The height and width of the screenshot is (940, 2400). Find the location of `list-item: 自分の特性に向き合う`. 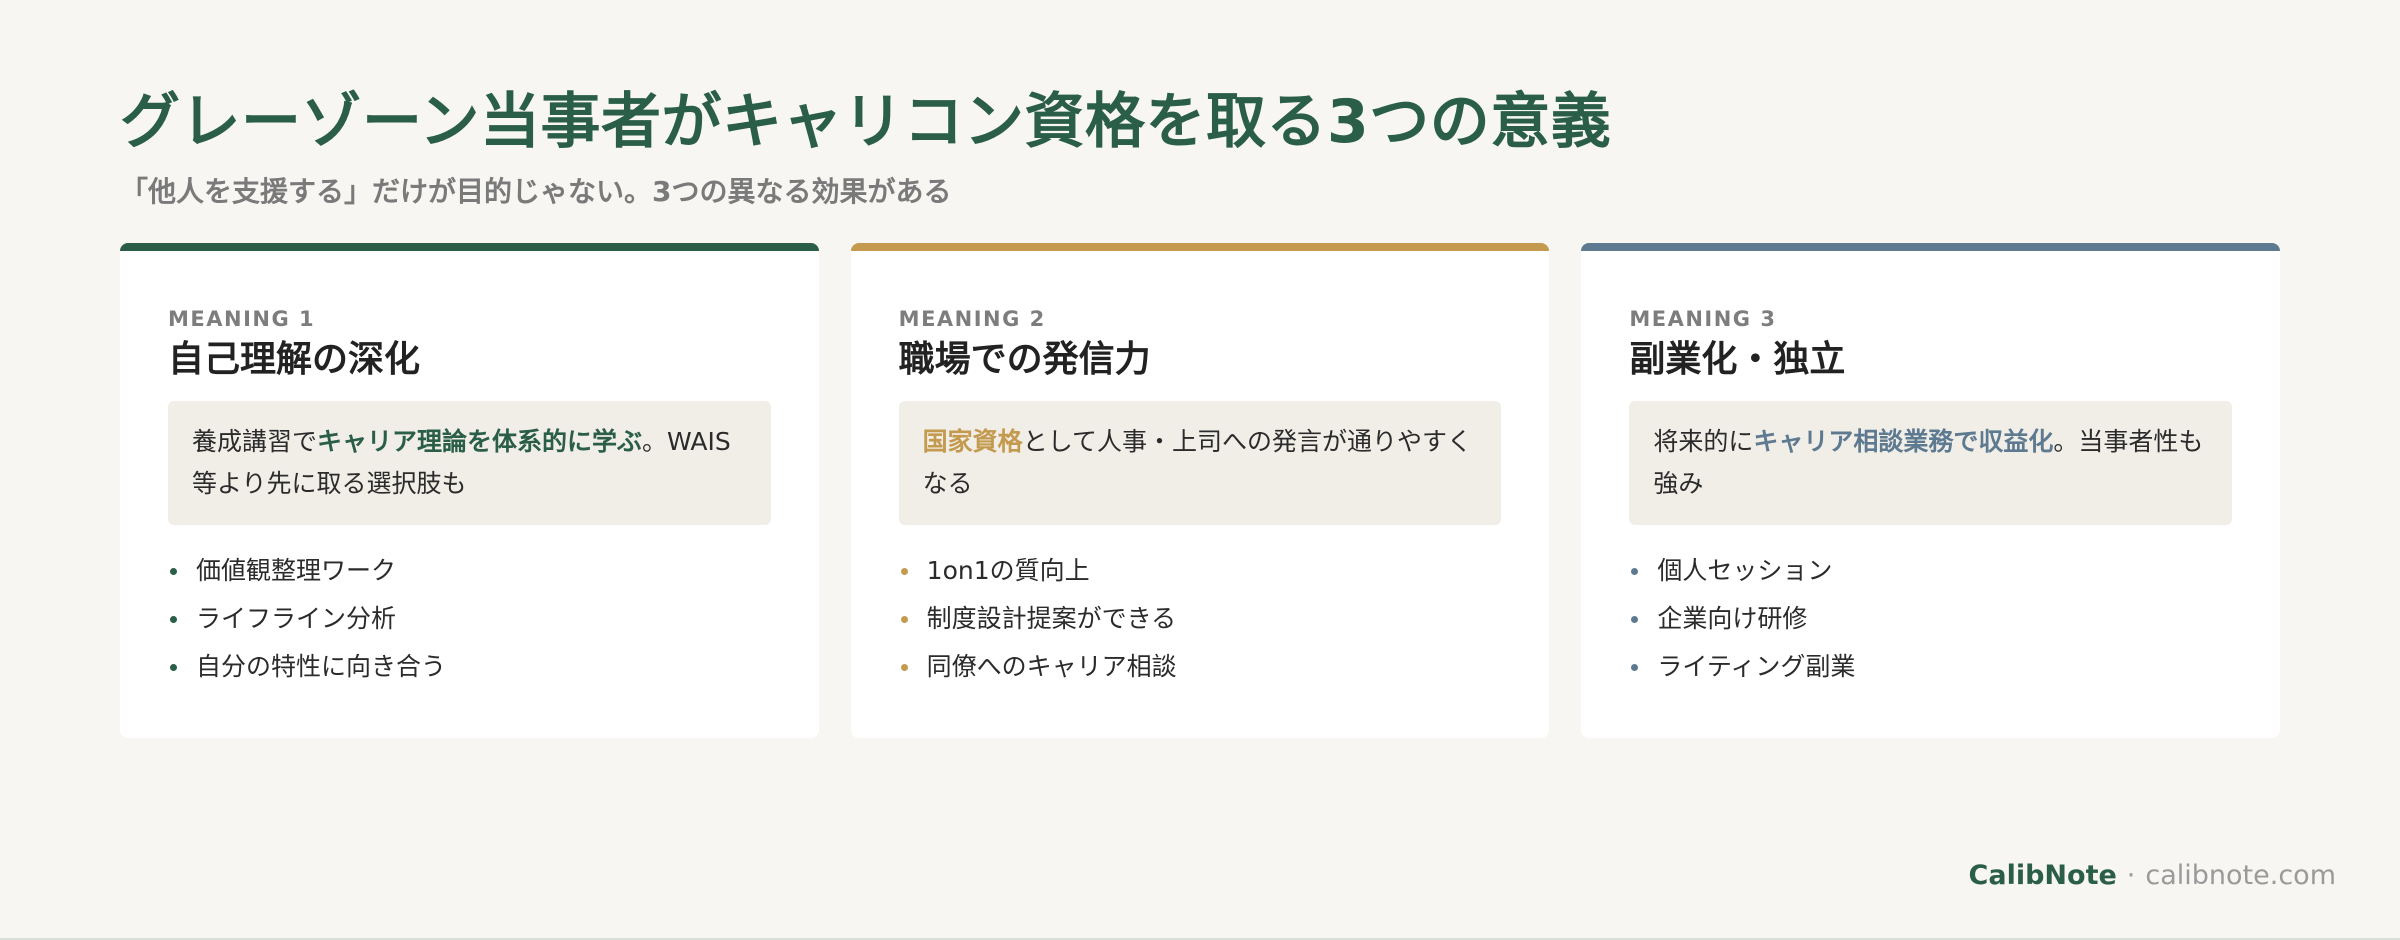

list-item: 自分の特性に向き合う is located at coordinates (469, 667).